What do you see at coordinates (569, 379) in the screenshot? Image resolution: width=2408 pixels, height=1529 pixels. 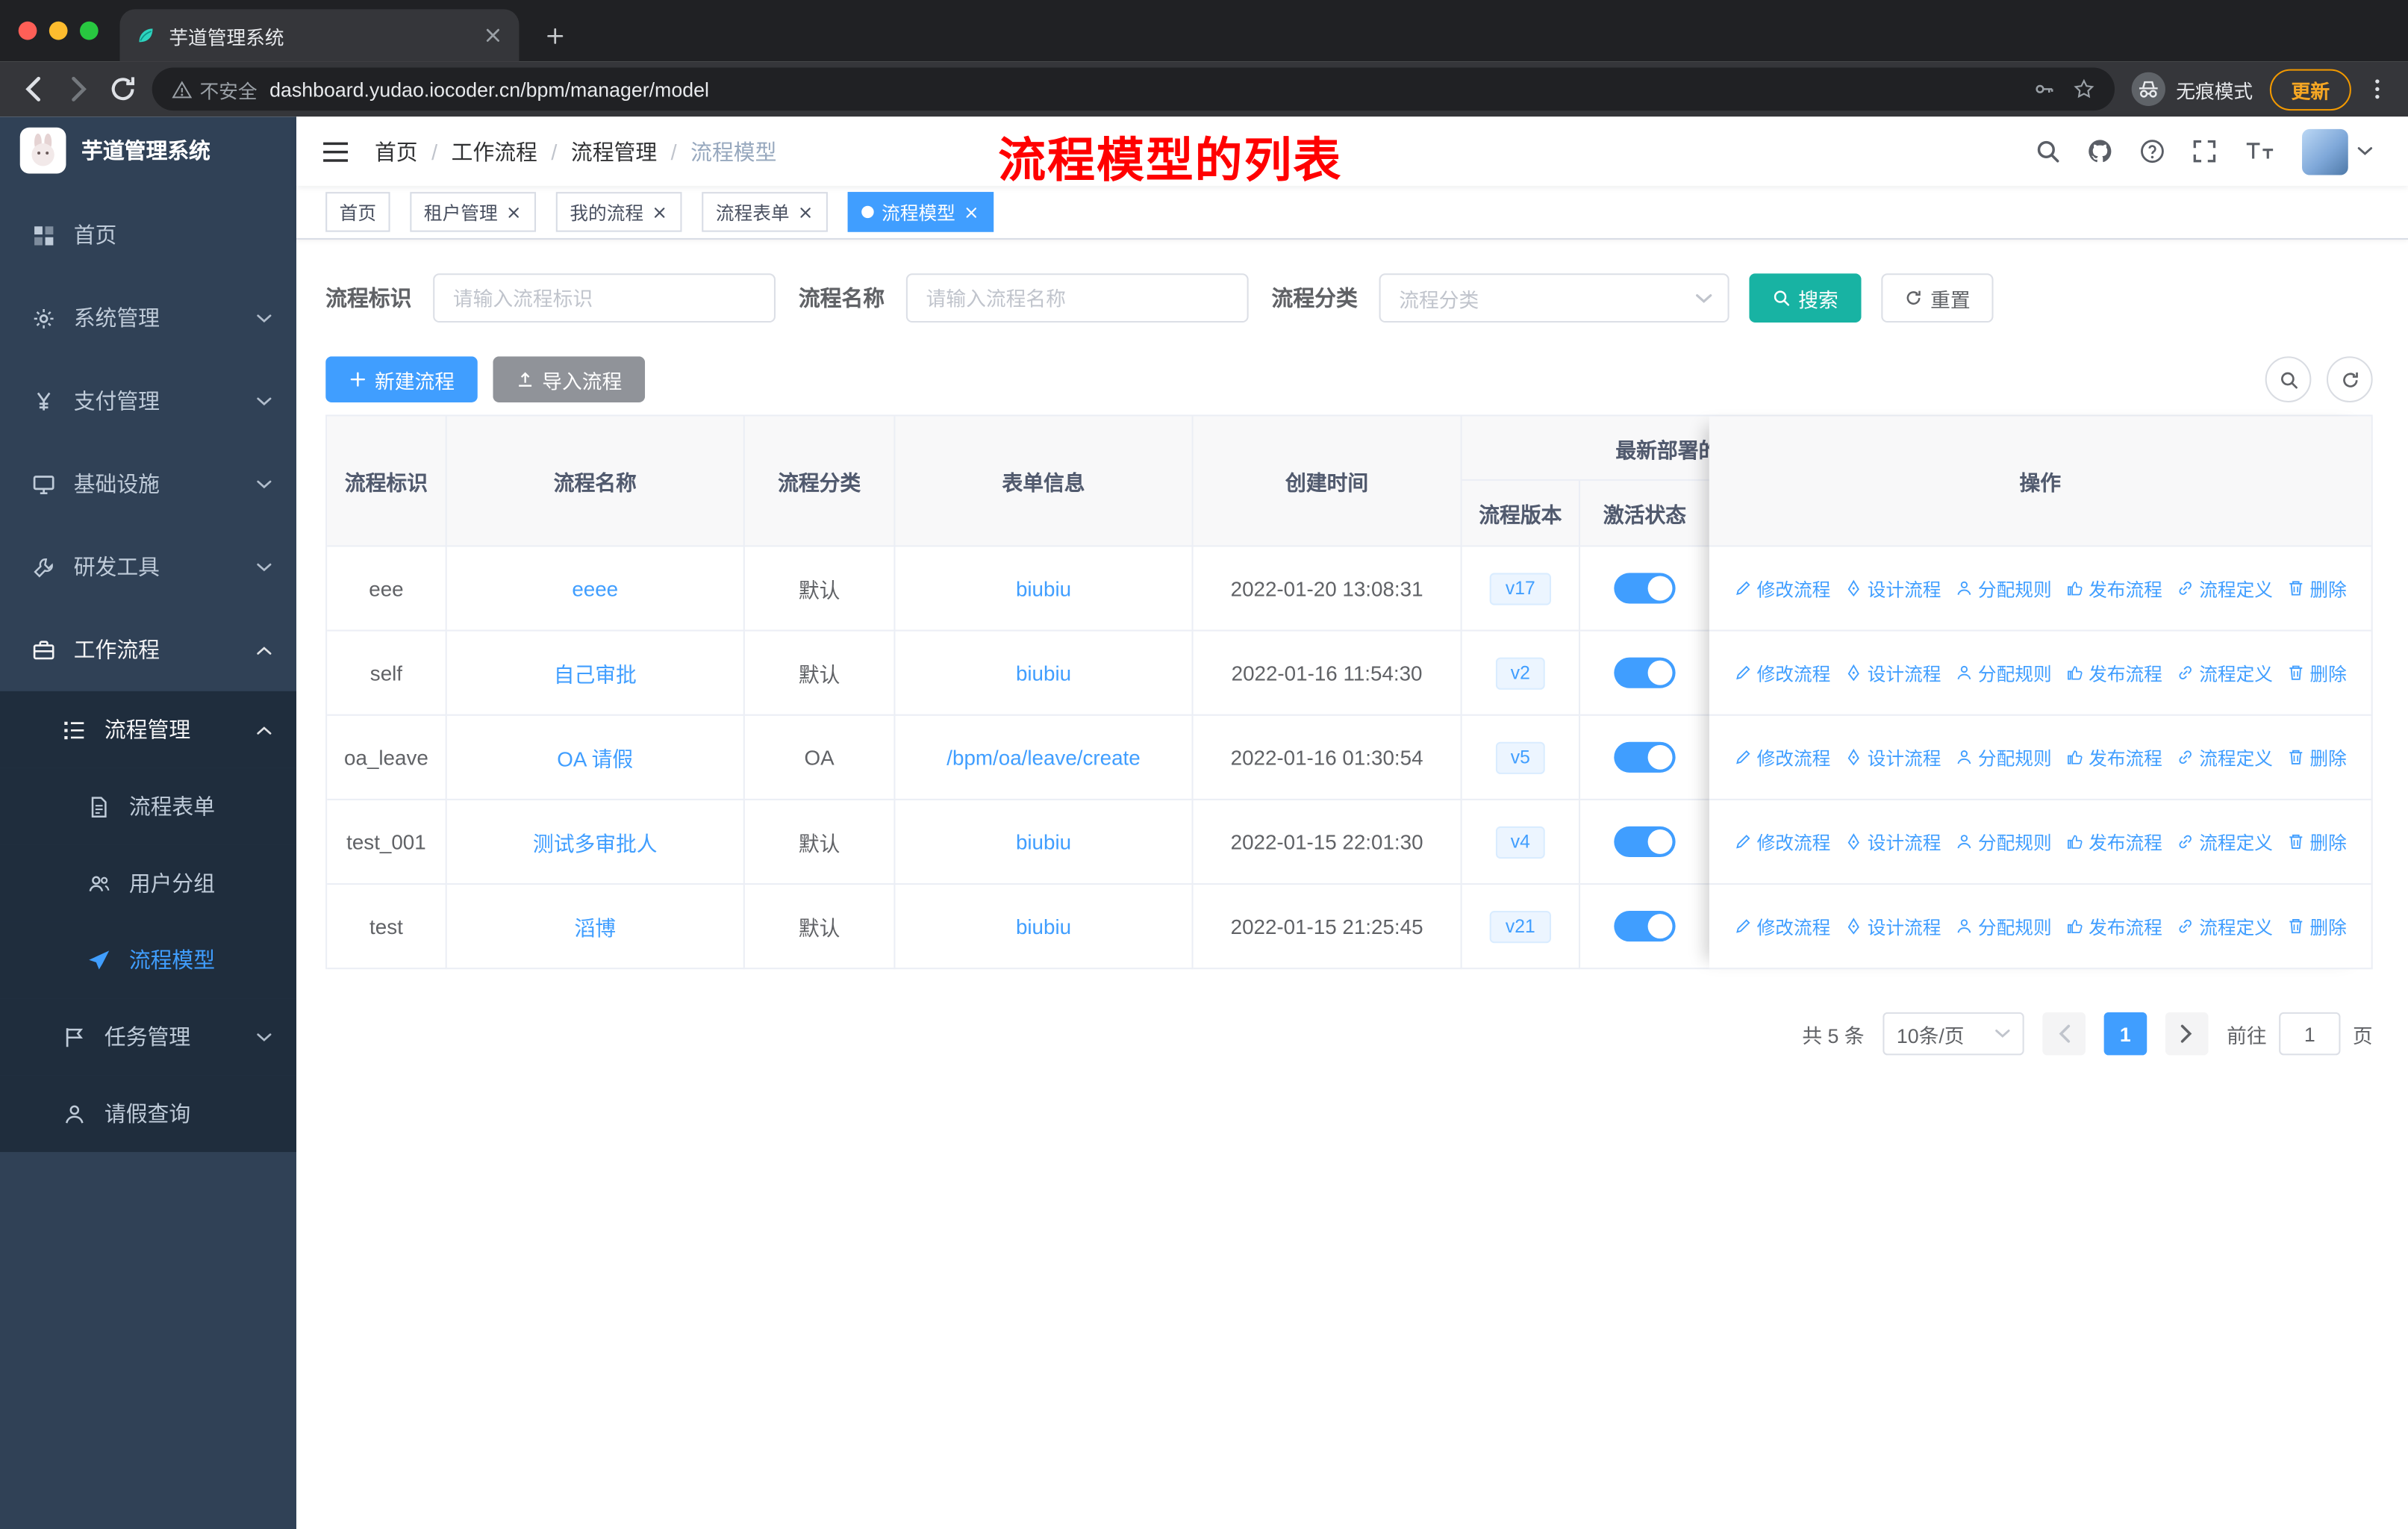 I see `import-flow-button: 导入流程` at bounding box center [569, 379].